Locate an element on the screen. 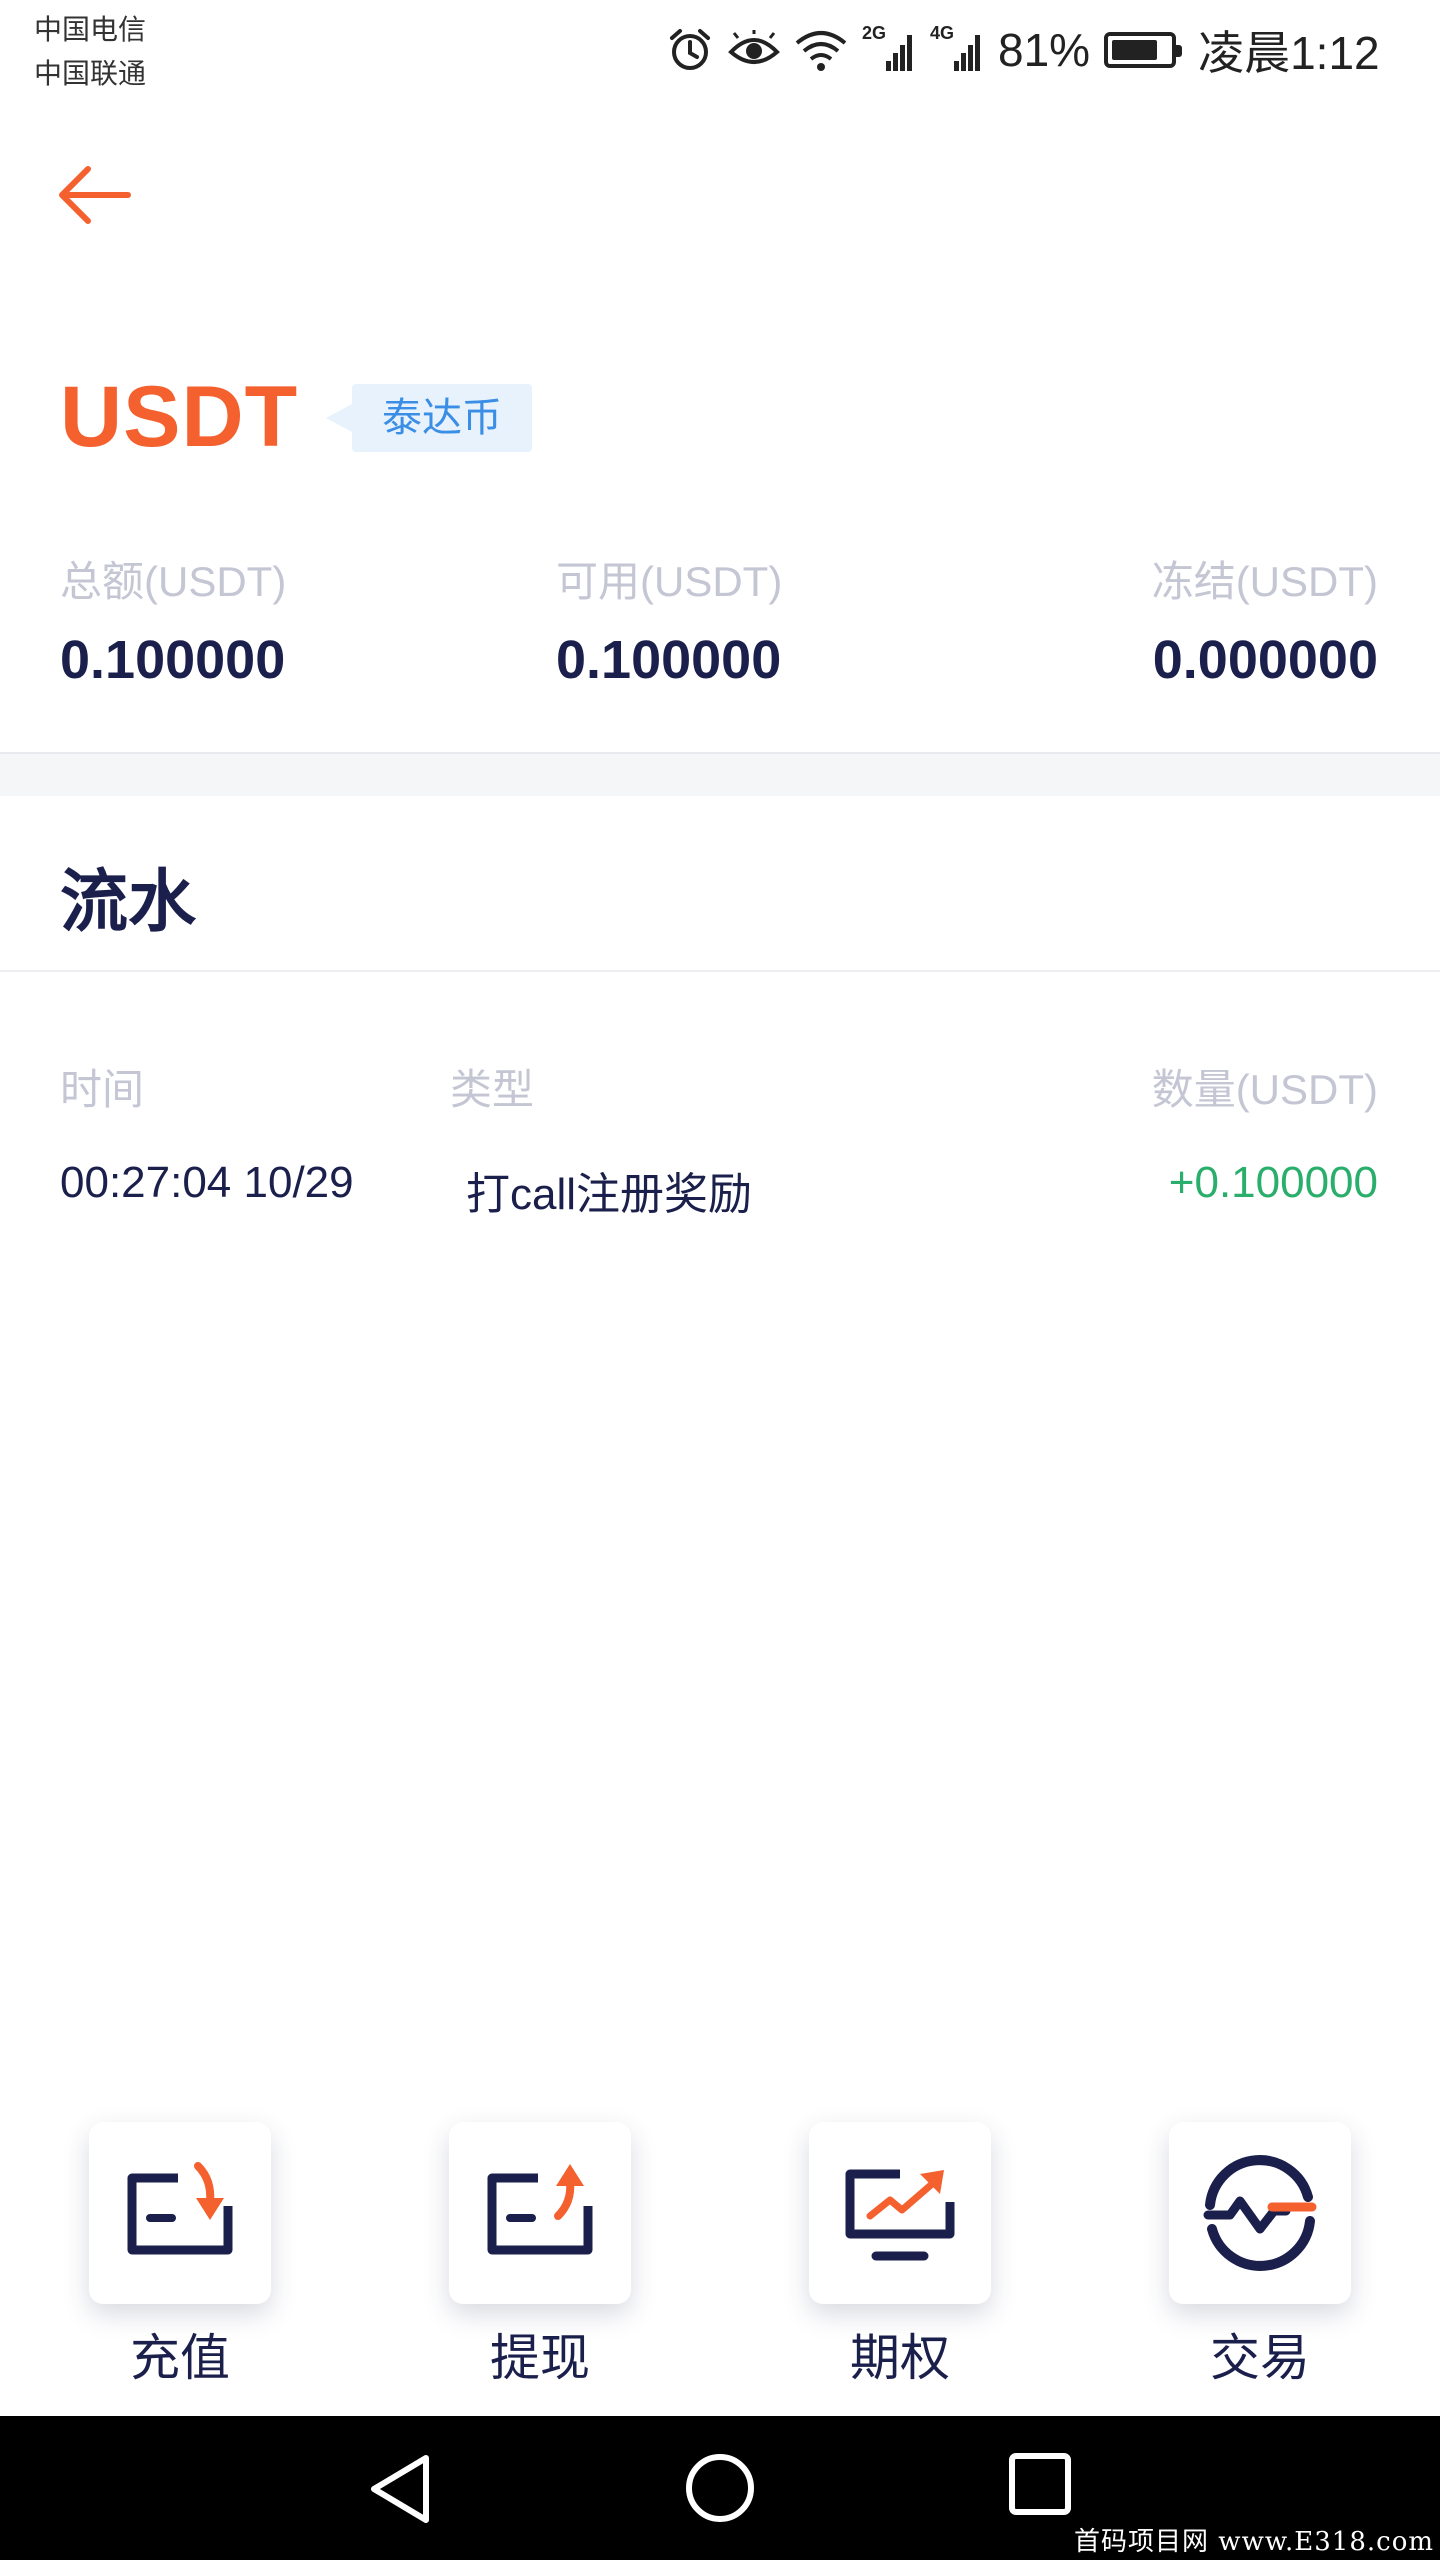 The width and height of the screenshot is (1440, 2560). wifi-icon is located at coordinates (821, 51).